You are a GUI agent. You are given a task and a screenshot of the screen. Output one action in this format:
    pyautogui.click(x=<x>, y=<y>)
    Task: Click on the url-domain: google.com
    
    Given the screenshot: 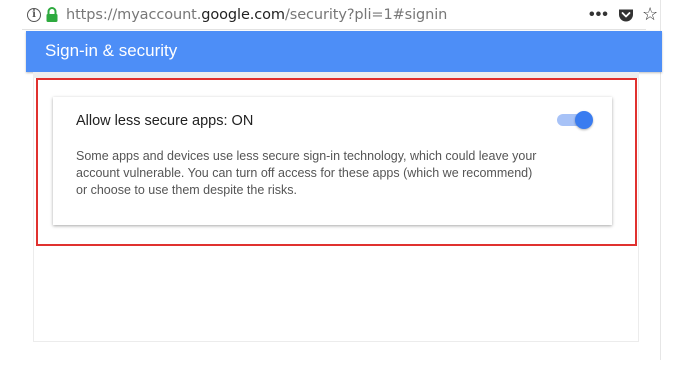 What is the action you would take?
    pyautogui.click(x=243, y=15)
    